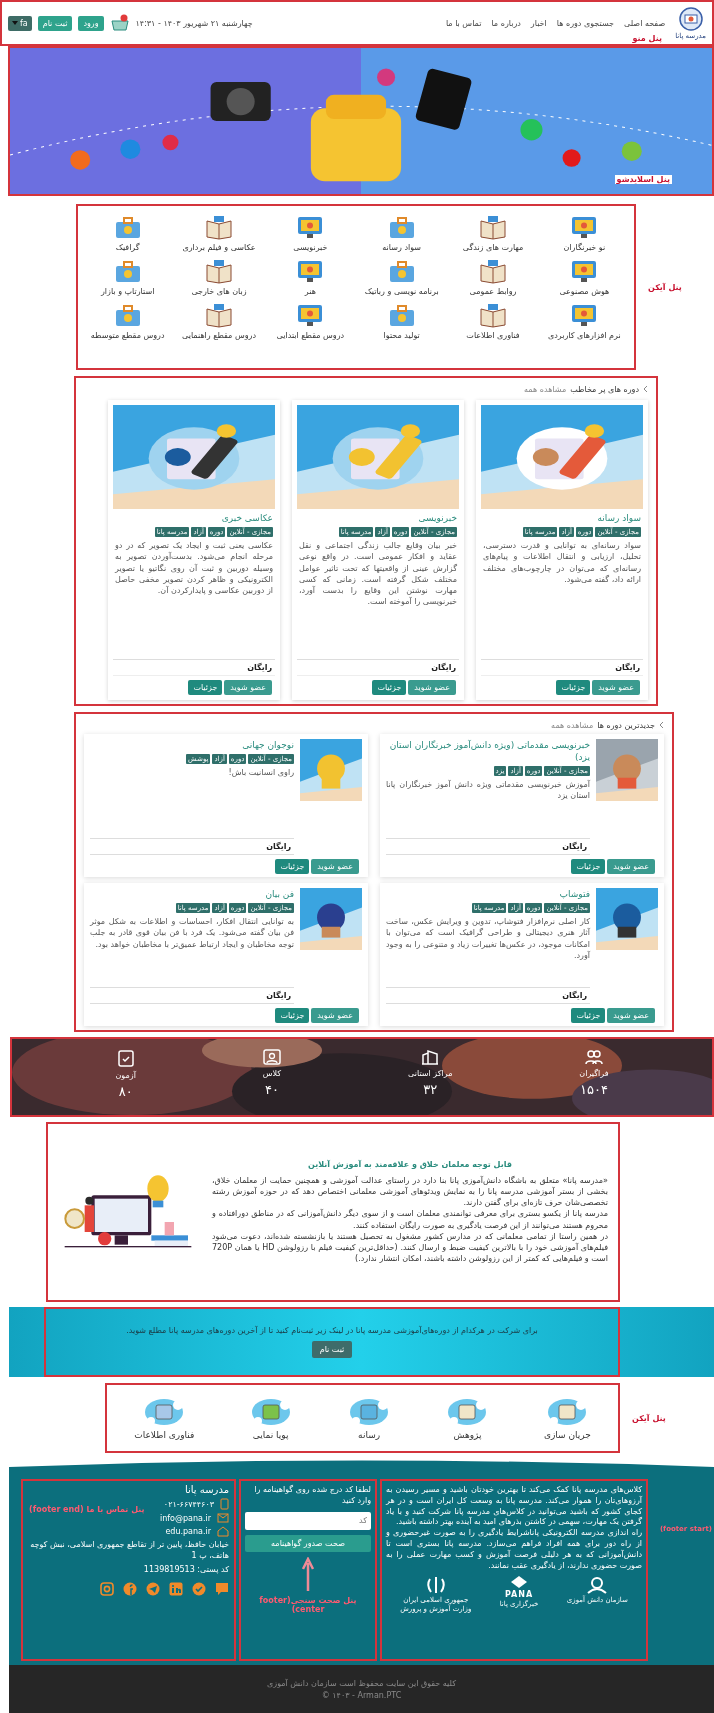 Image resolution: width=714 pixels, height=1713 pixels. What do you see at coordinates (562, 518) in the screenshot?
I see `course-title: سواد رسانه` at bounding box center [562, 518].